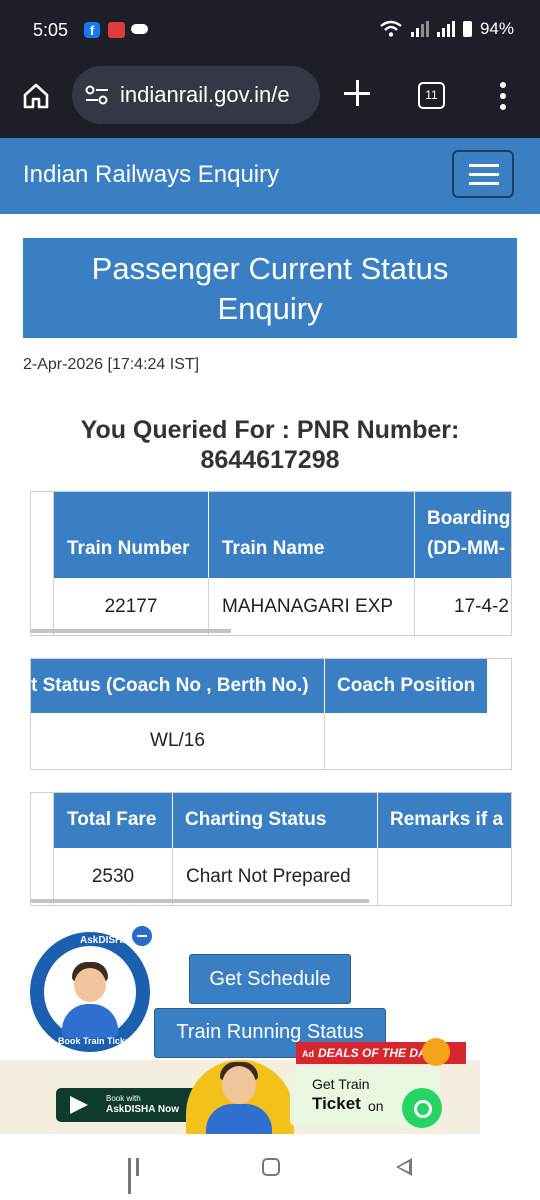 The width and height of the screenshot is (540, 1200). I want to click on cell-current-status-value: WL/16, so click(177, 740).